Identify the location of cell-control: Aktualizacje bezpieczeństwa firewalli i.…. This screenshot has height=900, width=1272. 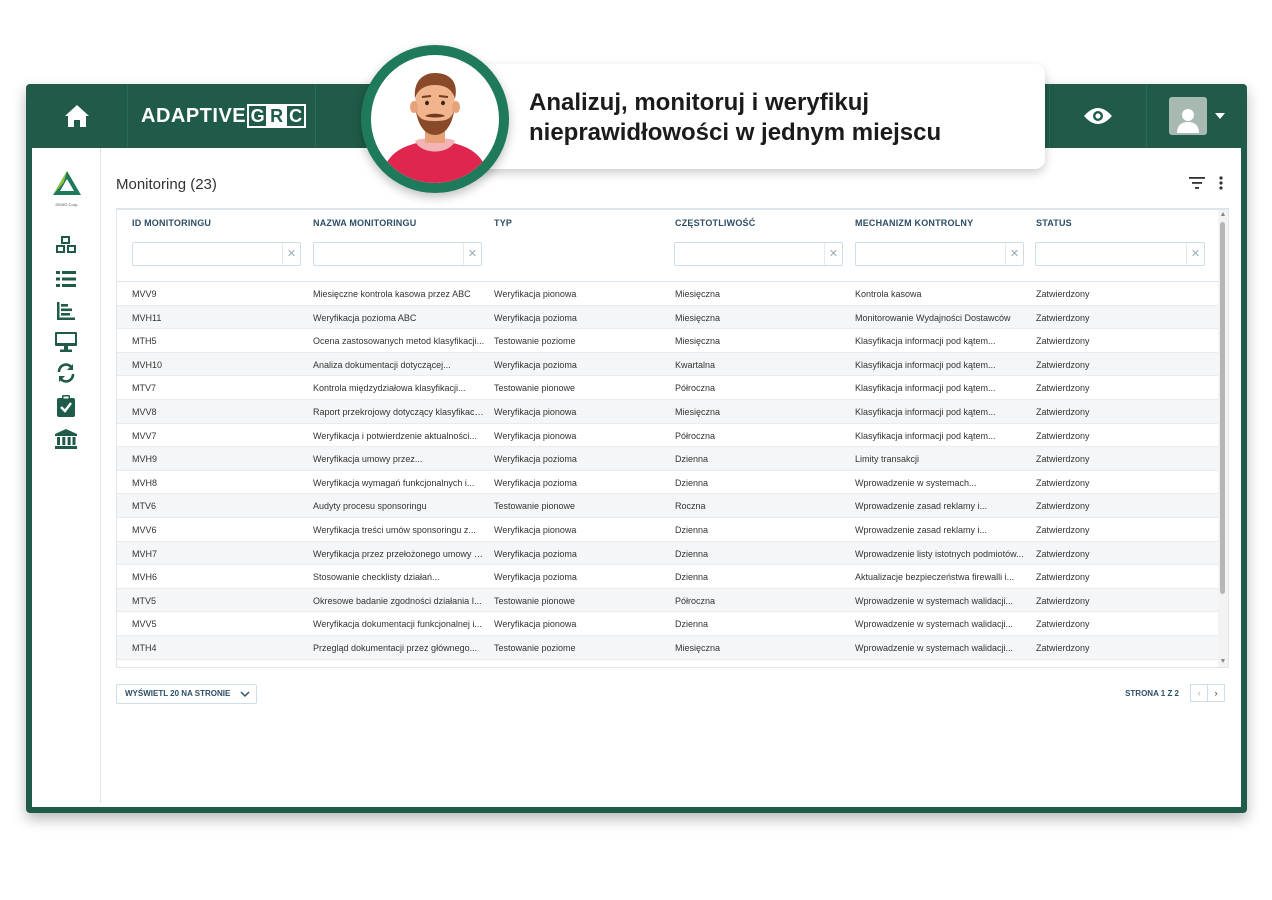
(935, 577).